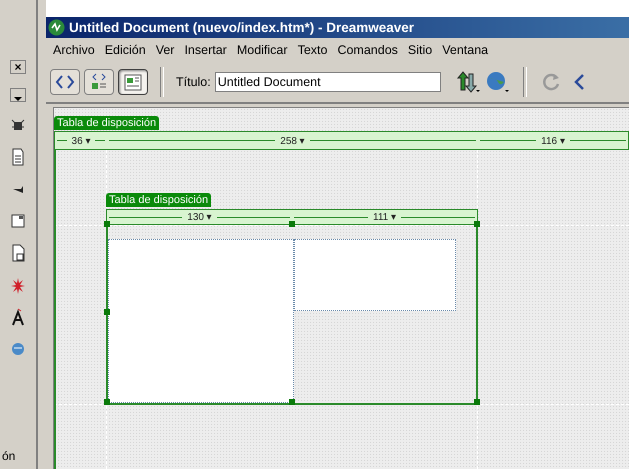 The height and width of the screenshot is (469, 629). Describe the element at coordinates (99, 82) in the screenshot. I see `split-view-button` at that location.